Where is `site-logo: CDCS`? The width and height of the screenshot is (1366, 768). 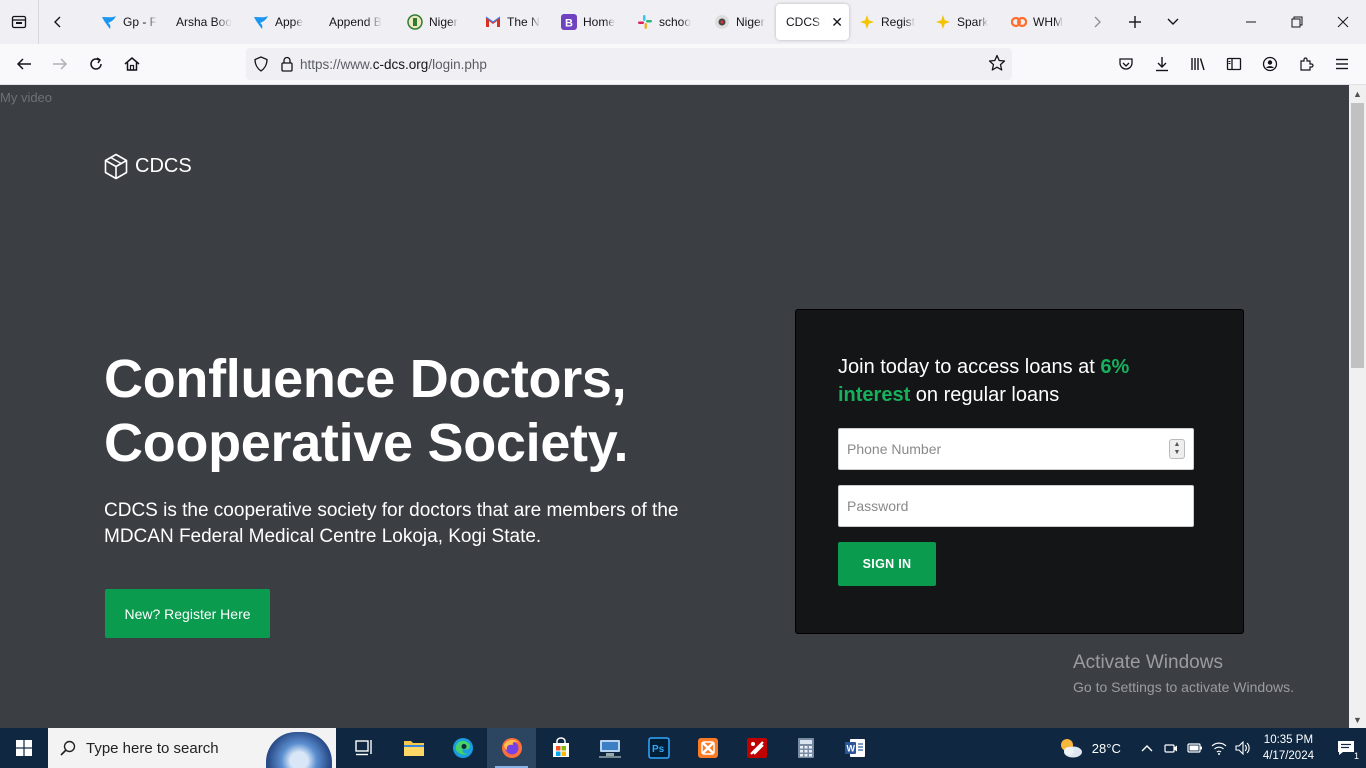 site-logo: CDCS is located at coordinates (148, 166).